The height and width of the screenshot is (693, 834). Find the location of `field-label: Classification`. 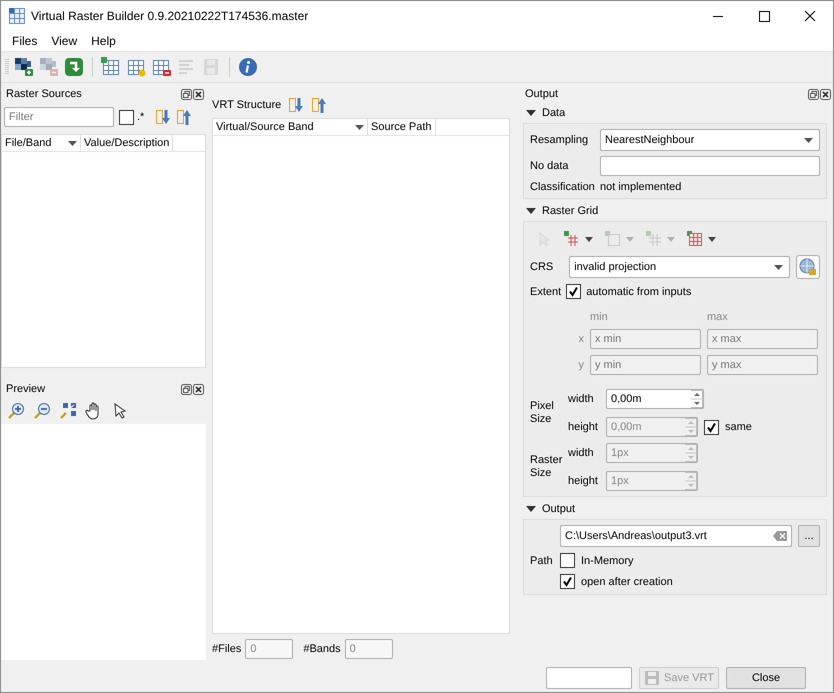

field-label: Classification is located at coordinates (563, 187).